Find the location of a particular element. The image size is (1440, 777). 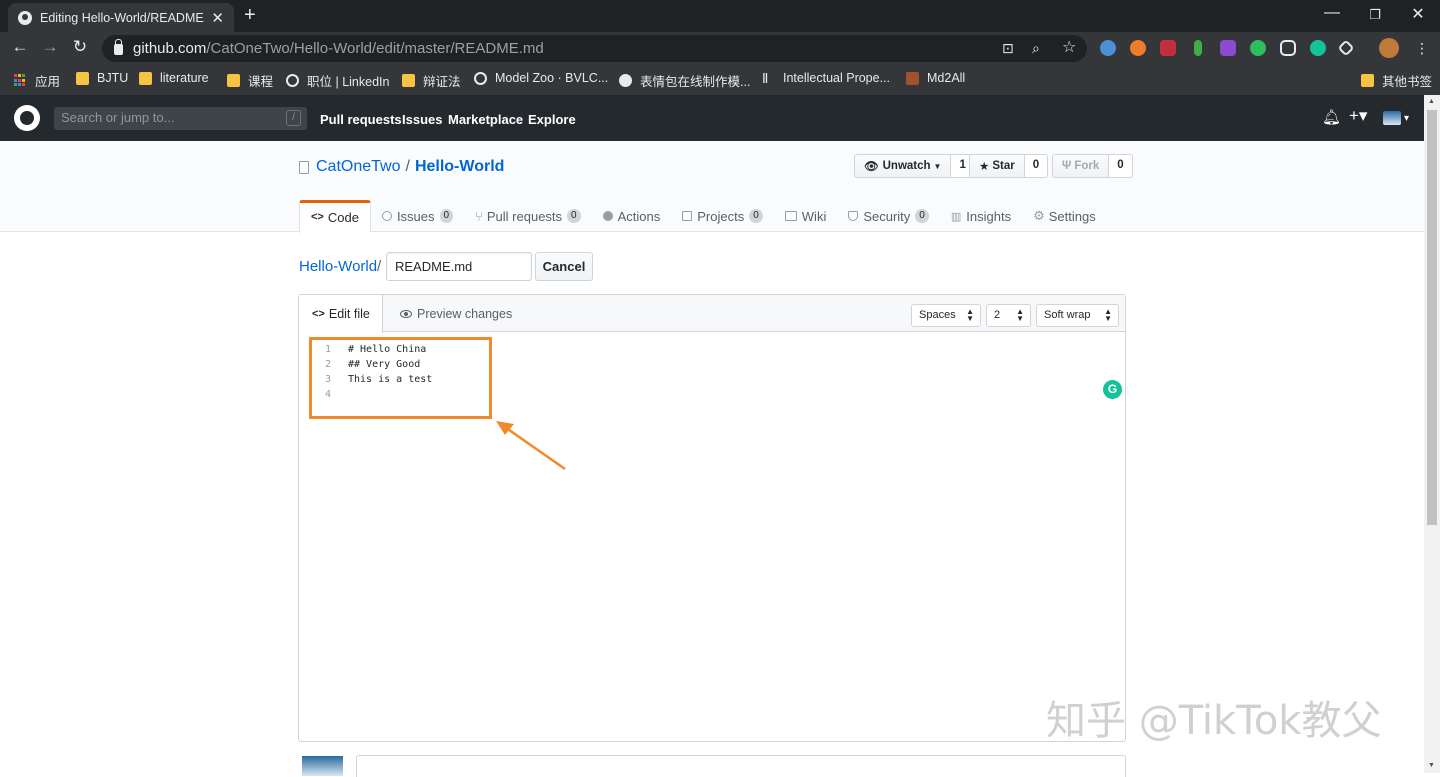

breadcrumb-repo-link: Hello-World is located at coordinates (338, 266).